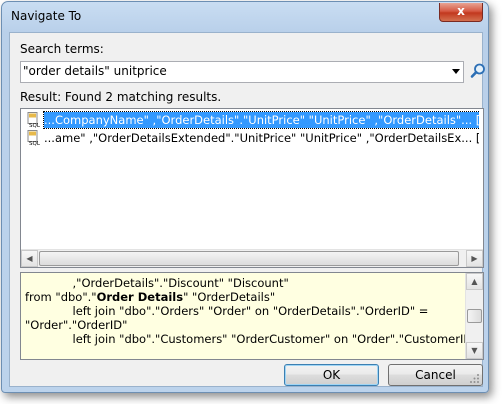 This screenshot has height=404, width=504. Describe the element at coordinates (435, 375) in the screenshot. I see `cancel-button: Cancel` at that location.